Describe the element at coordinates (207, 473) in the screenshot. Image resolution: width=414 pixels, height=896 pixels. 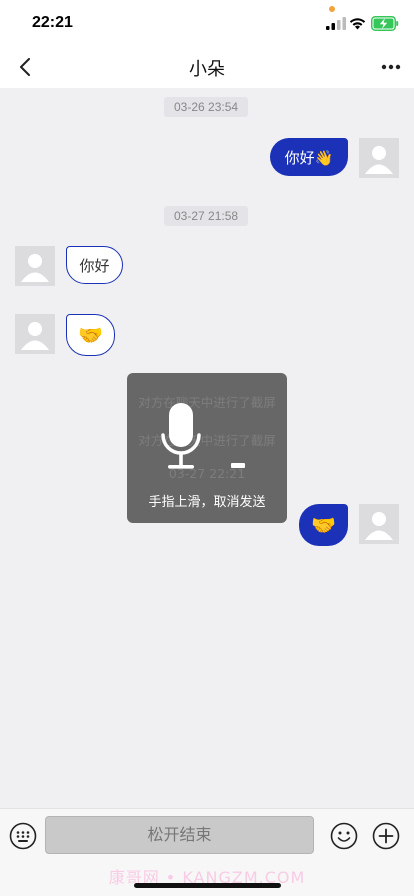
I see `message-timestamp: 03-27 22:21` at that location.